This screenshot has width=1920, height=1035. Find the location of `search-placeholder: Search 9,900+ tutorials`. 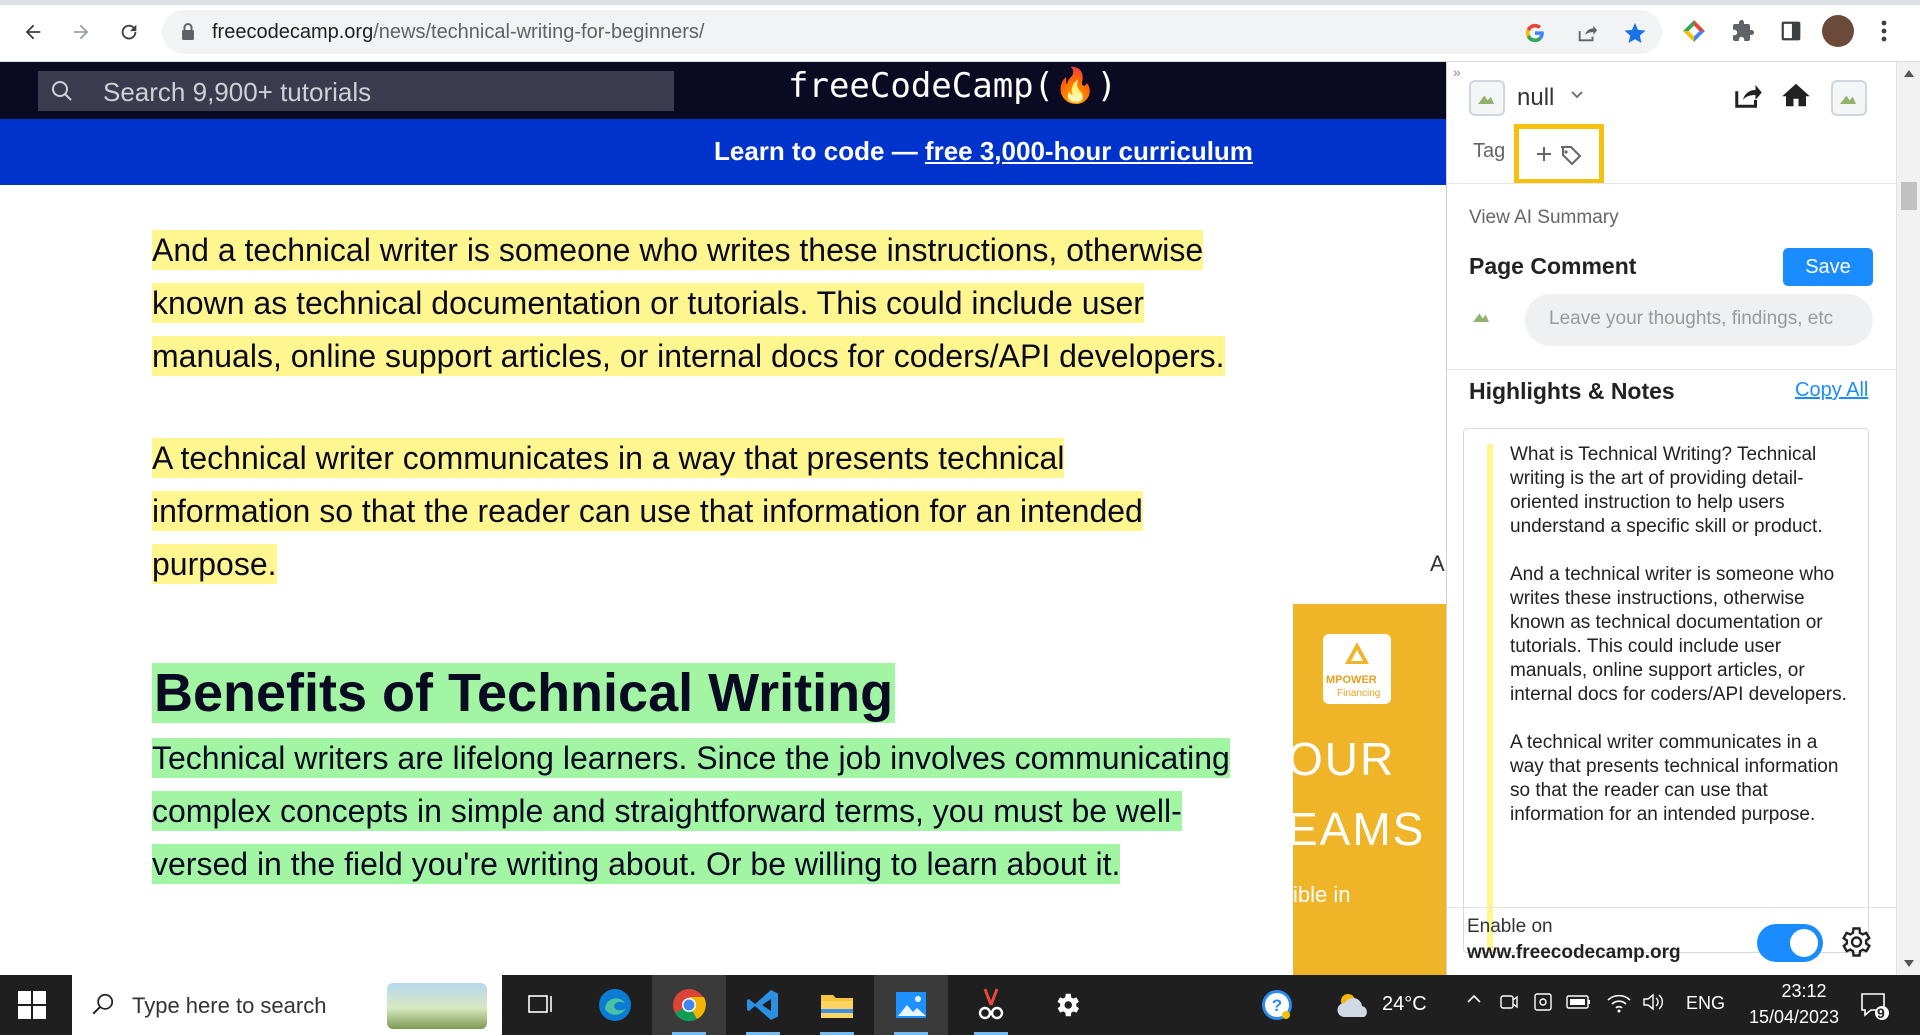

search-placeholder: Search 9,900+ tutorials is located at coordinates (237, 92).